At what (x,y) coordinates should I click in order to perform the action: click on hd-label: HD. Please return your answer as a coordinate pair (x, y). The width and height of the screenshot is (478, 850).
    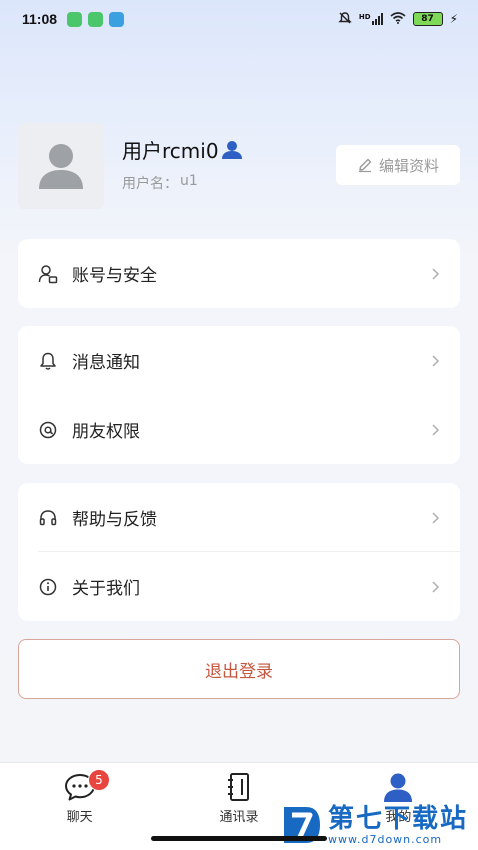
    Looking at the image, I should click on (364, 17).